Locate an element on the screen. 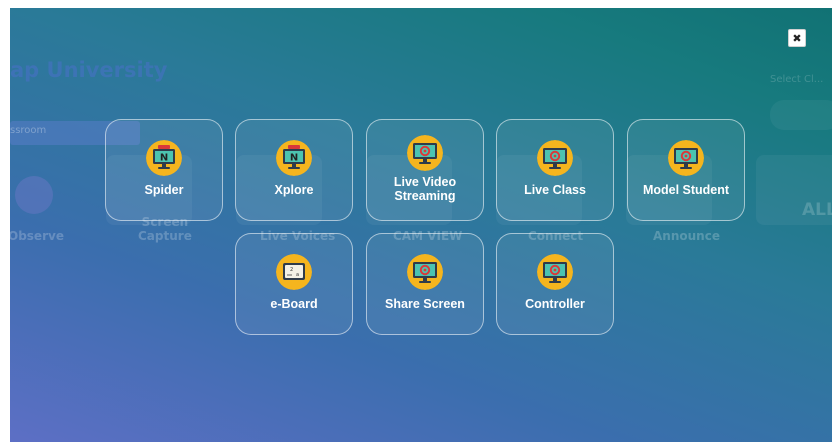 This screenshot has height=442, width=832. tool-live-class: Live Class is located at coordinates (555, 170).